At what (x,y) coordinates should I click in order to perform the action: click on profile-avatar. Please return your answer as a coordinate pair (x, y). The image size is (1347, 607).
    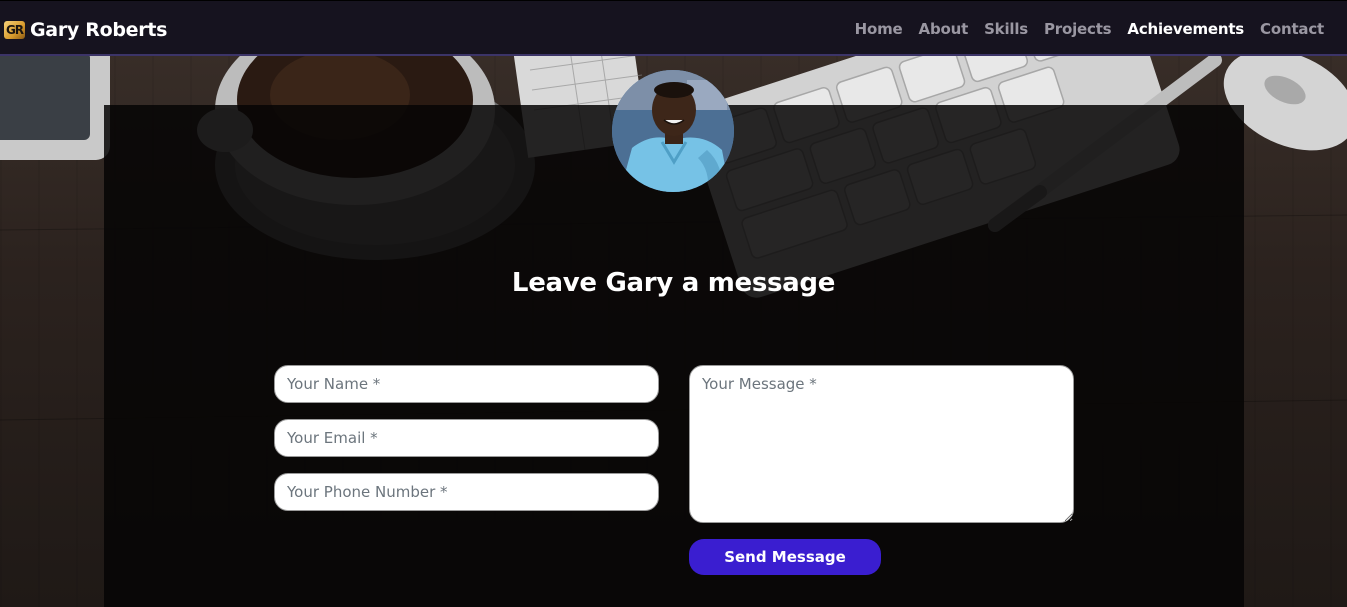
    Looking at the image, I should click on (673, 131).